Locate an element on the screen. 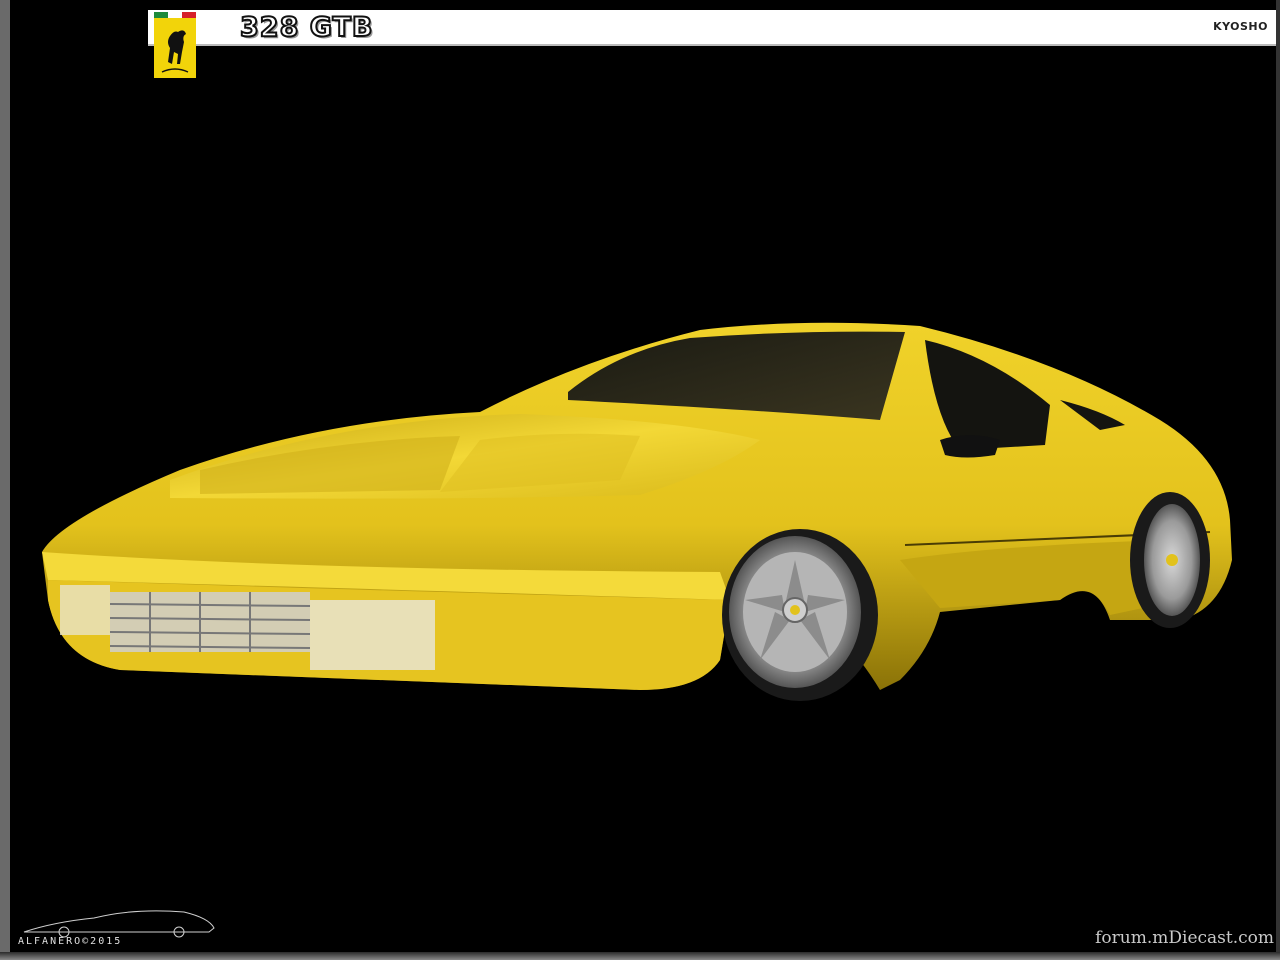 The image size is (1280, 960). watermark-text: forum.mDiecast.com is located at coordinates (1184, 938).